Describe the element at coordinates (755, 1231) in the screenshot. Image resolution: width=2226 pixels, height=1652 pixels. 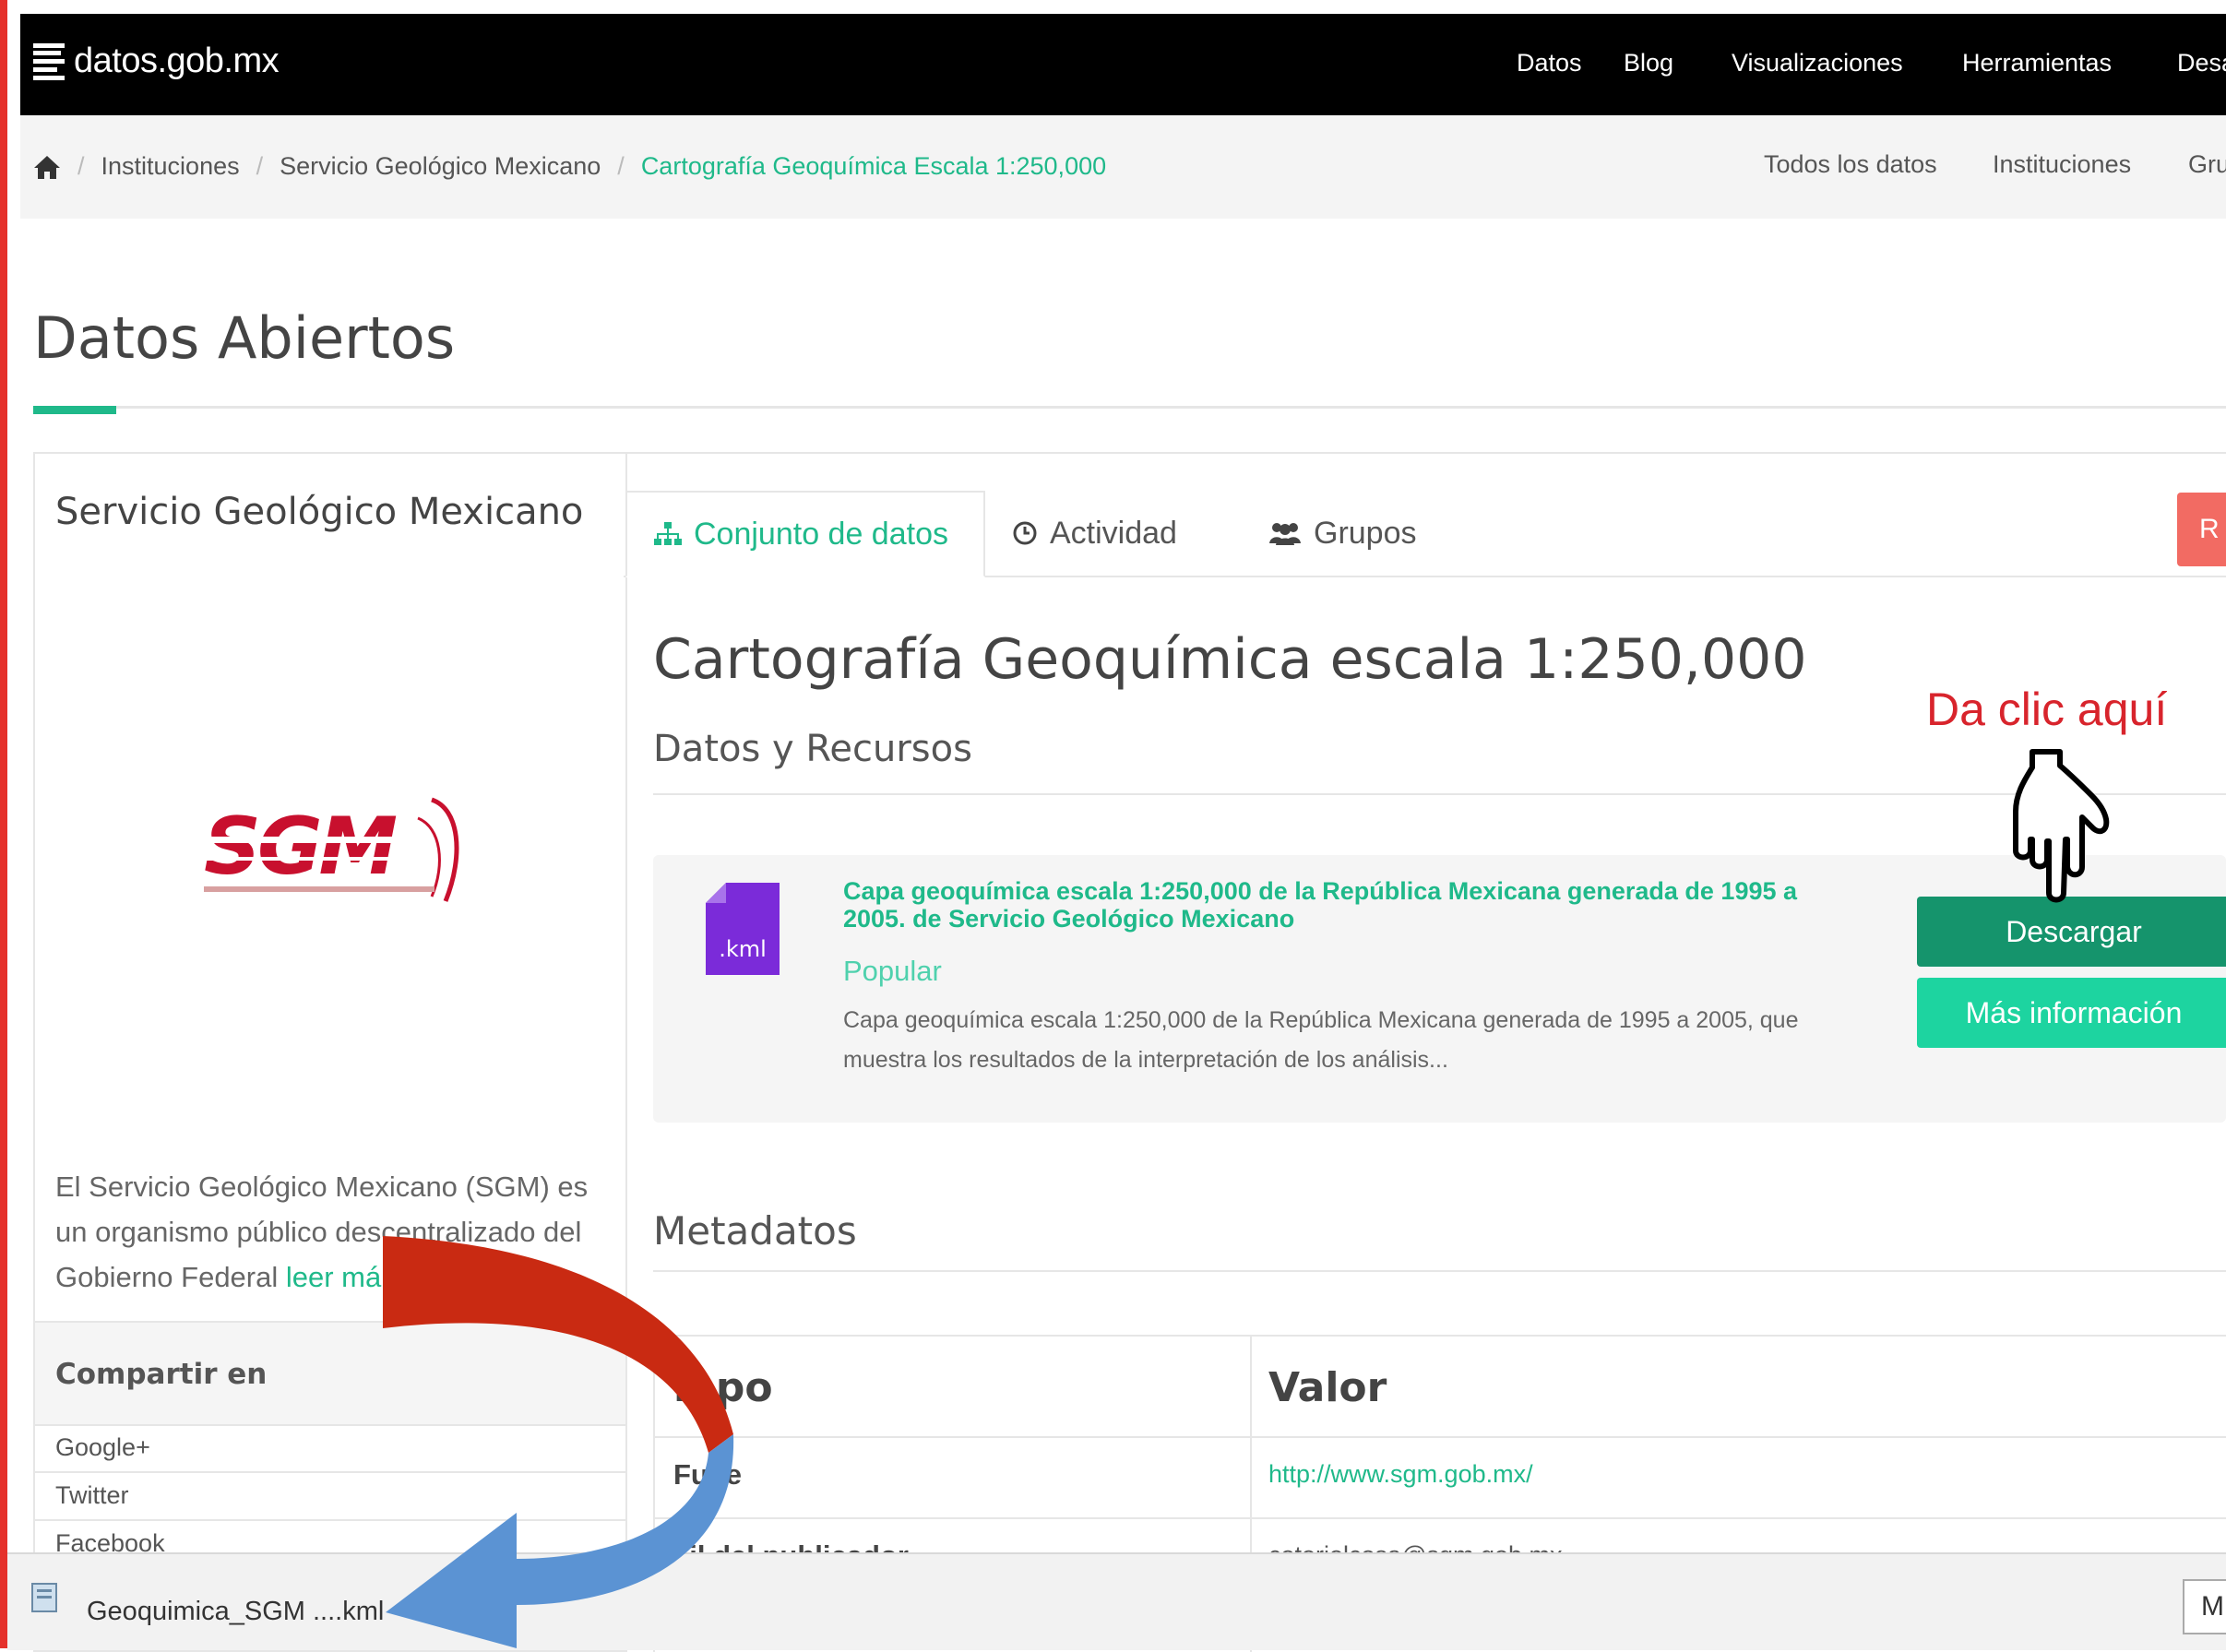
I see `metadata-heading: Metadatos` at that location.